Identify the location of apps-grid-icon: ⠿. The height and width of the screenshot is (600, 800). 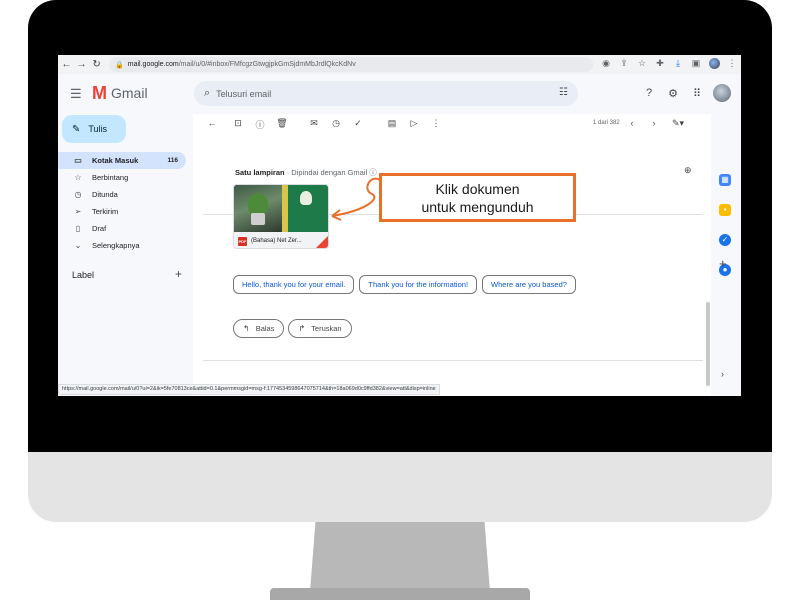
(697, 93).